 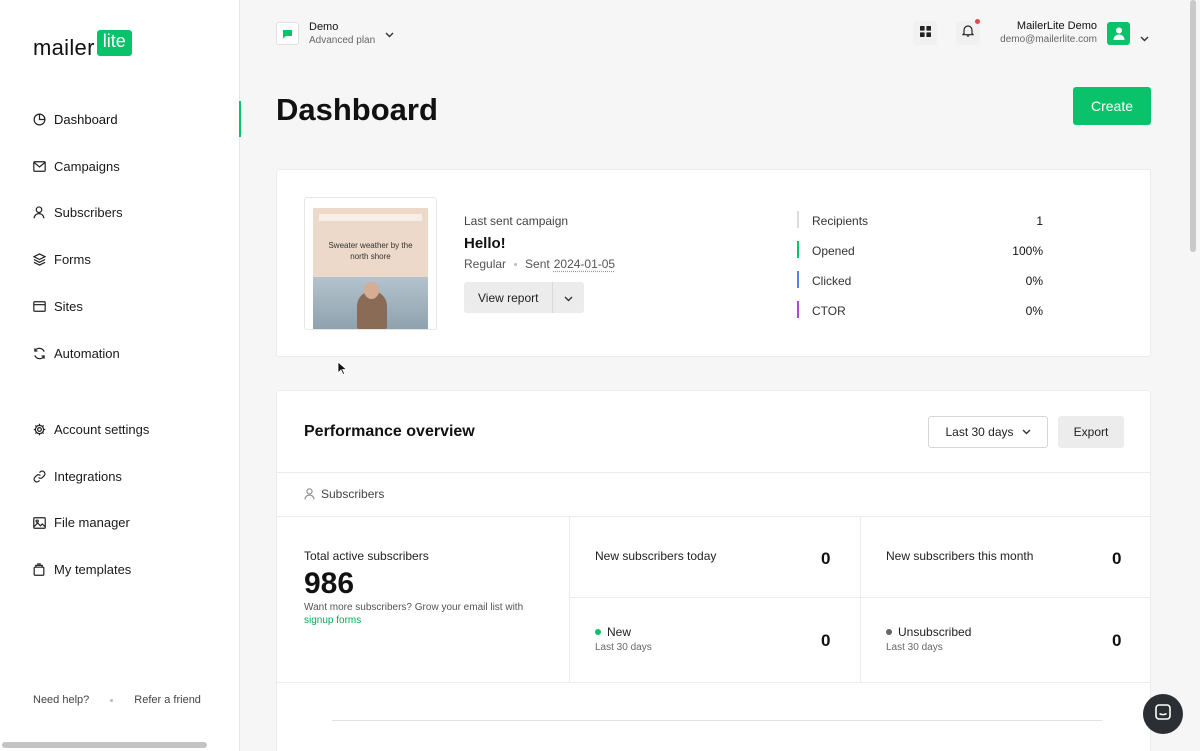 I want to click on refresh-icon, so click(x=39, y=353).